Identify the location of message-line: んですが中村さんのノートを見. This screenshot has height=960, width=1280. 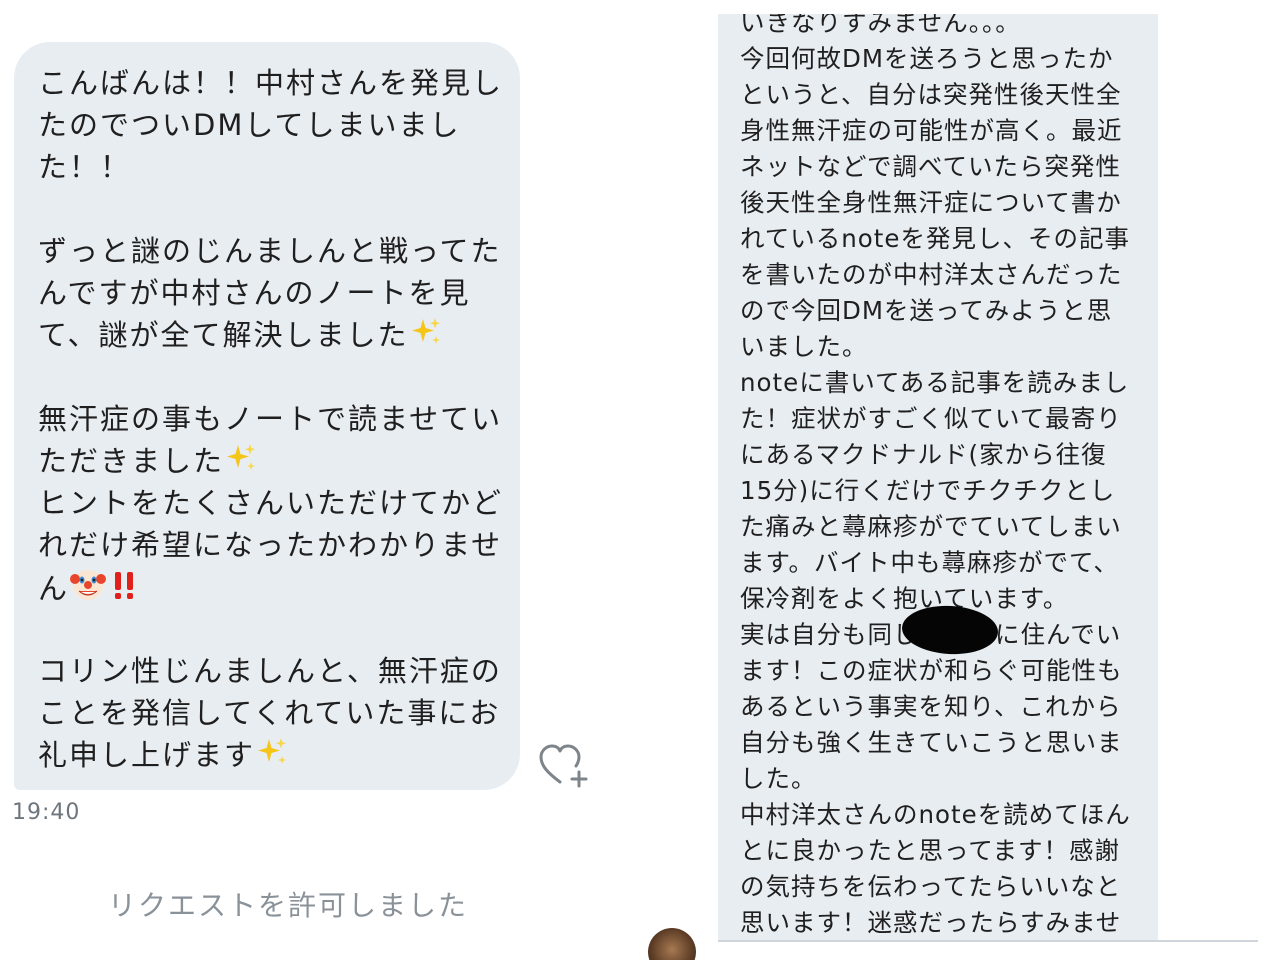
(254, 293).